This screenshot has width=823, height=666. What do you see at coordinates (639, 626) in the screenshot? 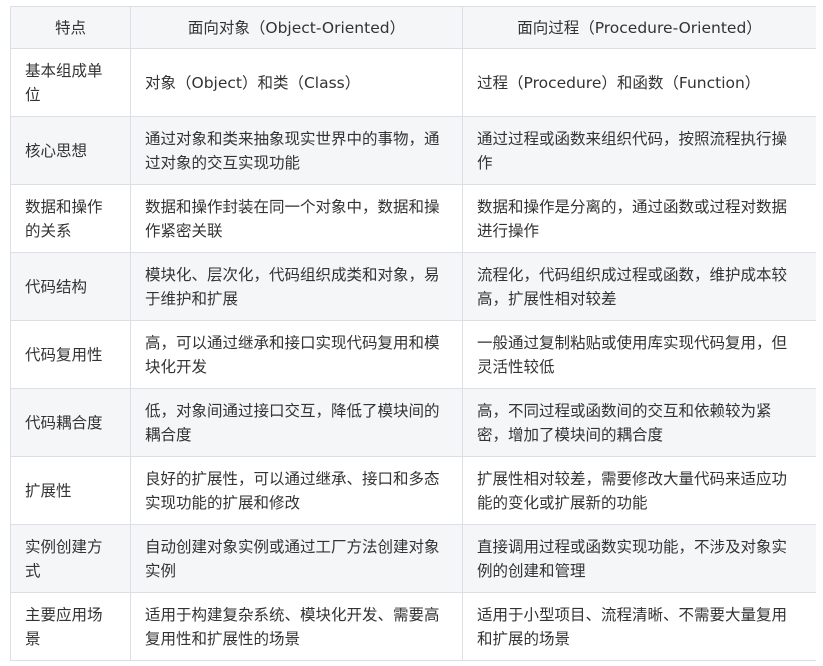
I see `row-po-cell: 适用于小型项目、流程清晰、不需要大量复用和扩展的场景` at bounding box center [639, 626].